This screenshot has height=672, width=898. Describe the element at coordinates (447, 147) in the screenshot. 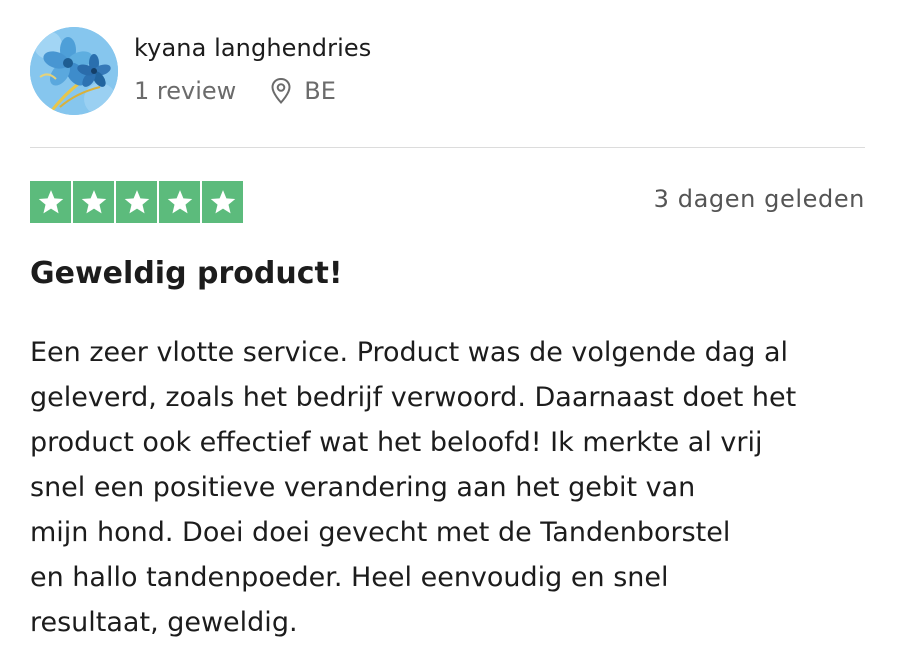

I see `divider` at that location.